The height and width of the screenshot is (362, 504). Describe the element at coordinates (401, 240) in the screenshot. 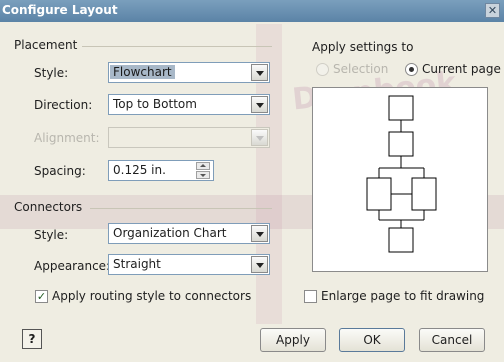

I see `preview-node-bottom` at that location.